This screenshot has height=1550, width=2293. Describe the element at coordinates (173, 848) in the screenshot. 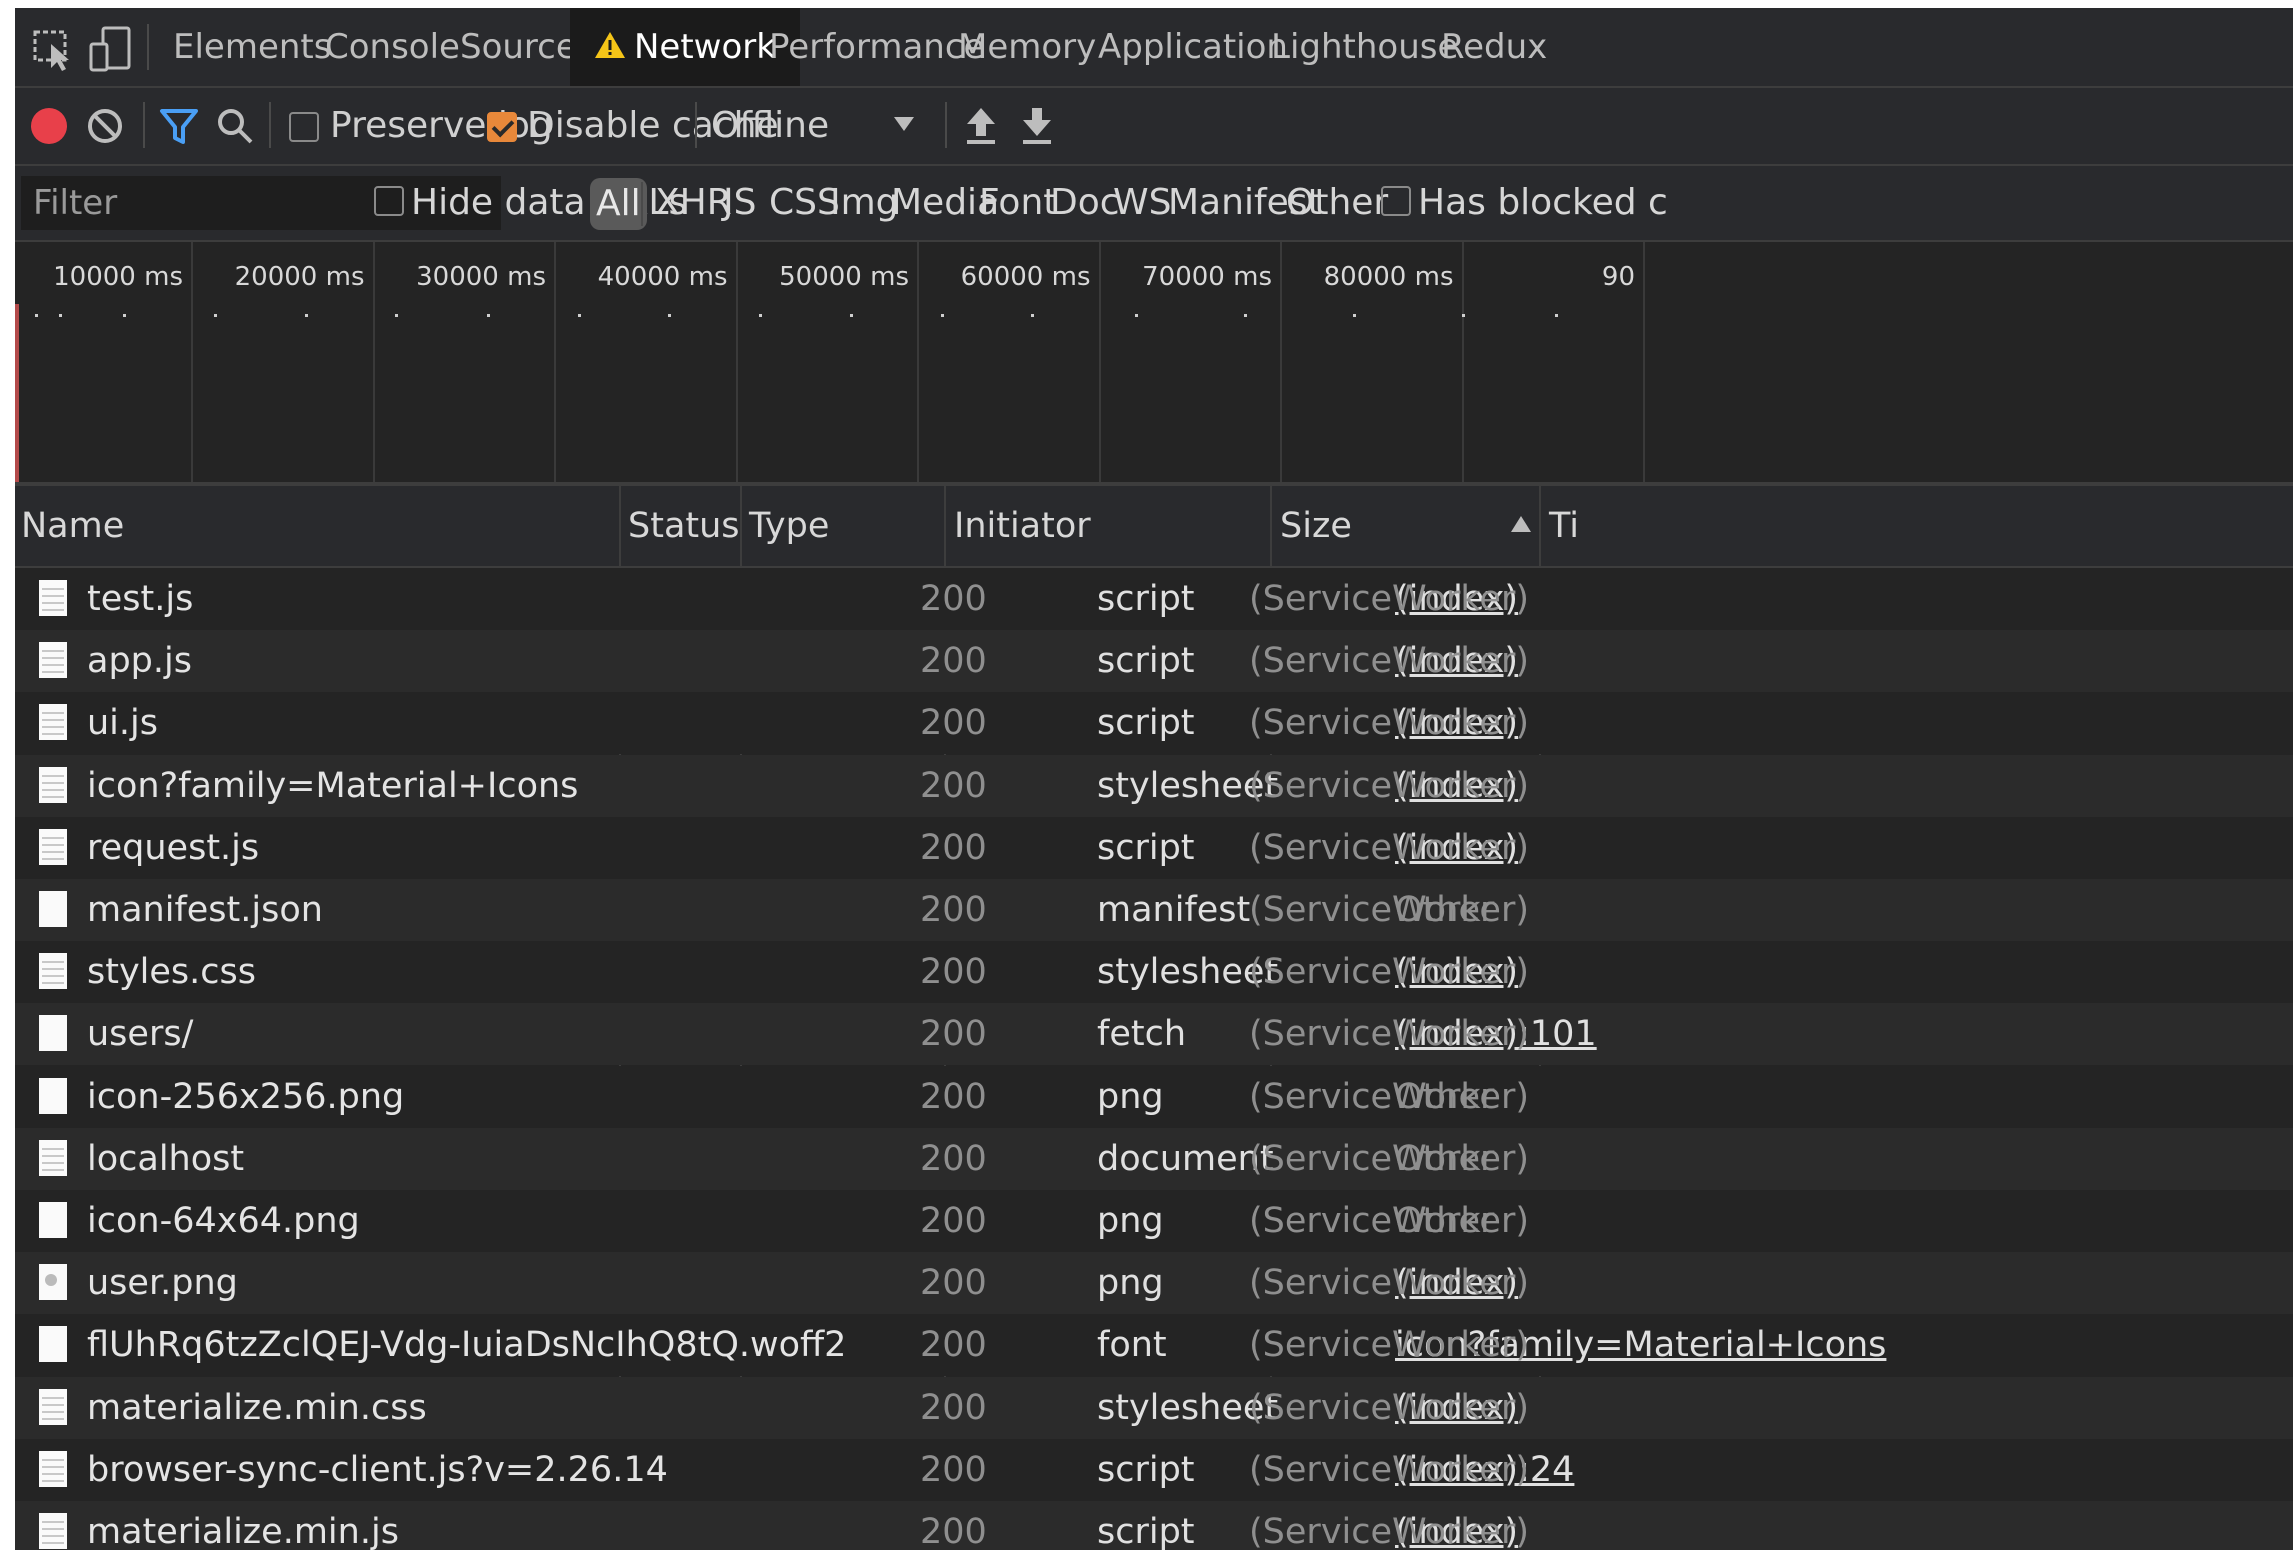

I see `request-name: request.js` at that location.